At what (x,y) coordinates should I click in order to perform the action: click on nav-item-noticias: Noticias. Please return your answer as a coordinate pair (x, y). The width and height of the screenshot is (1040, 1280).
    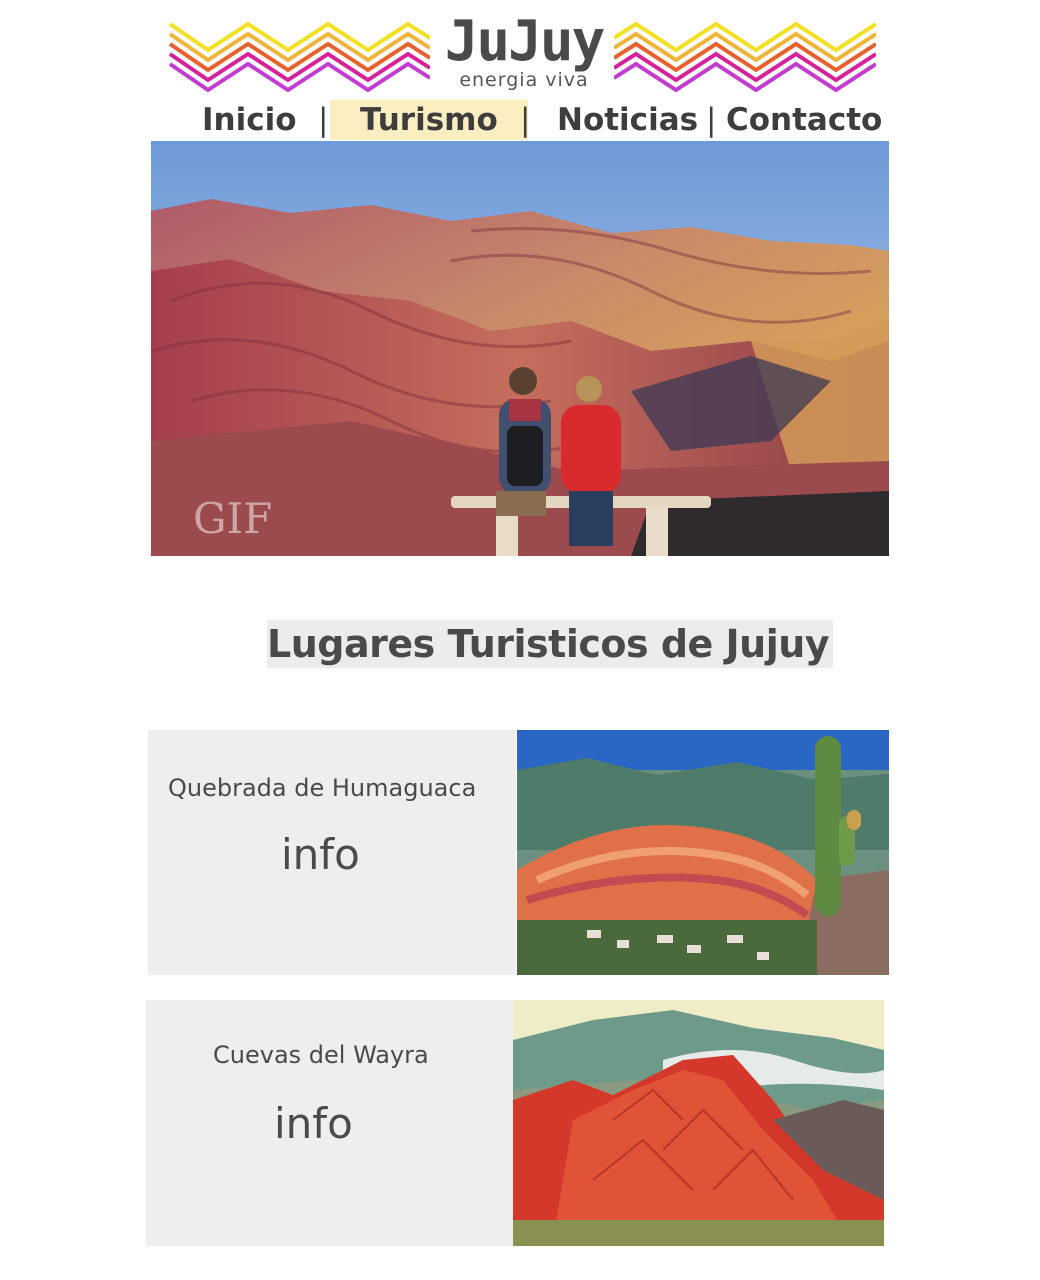
    Looking at the image, I should click on (627, 120).